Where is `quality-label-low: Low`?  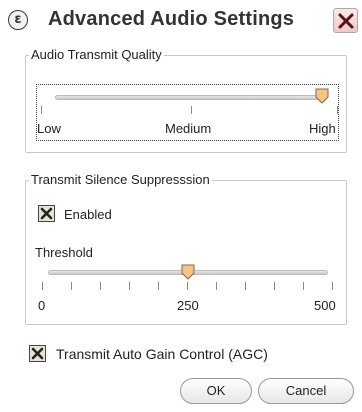
quality-label-low: Low is located at coordinates (49, 128).